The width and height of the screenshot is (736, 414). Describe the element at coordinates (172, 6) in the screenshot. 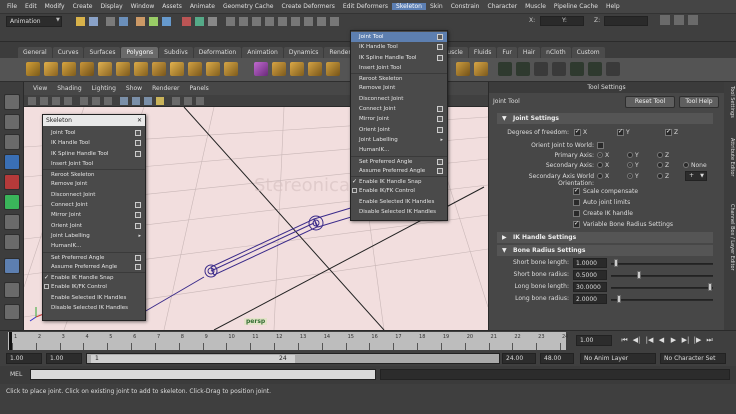

I see `menu-assets: Assets` at that location.